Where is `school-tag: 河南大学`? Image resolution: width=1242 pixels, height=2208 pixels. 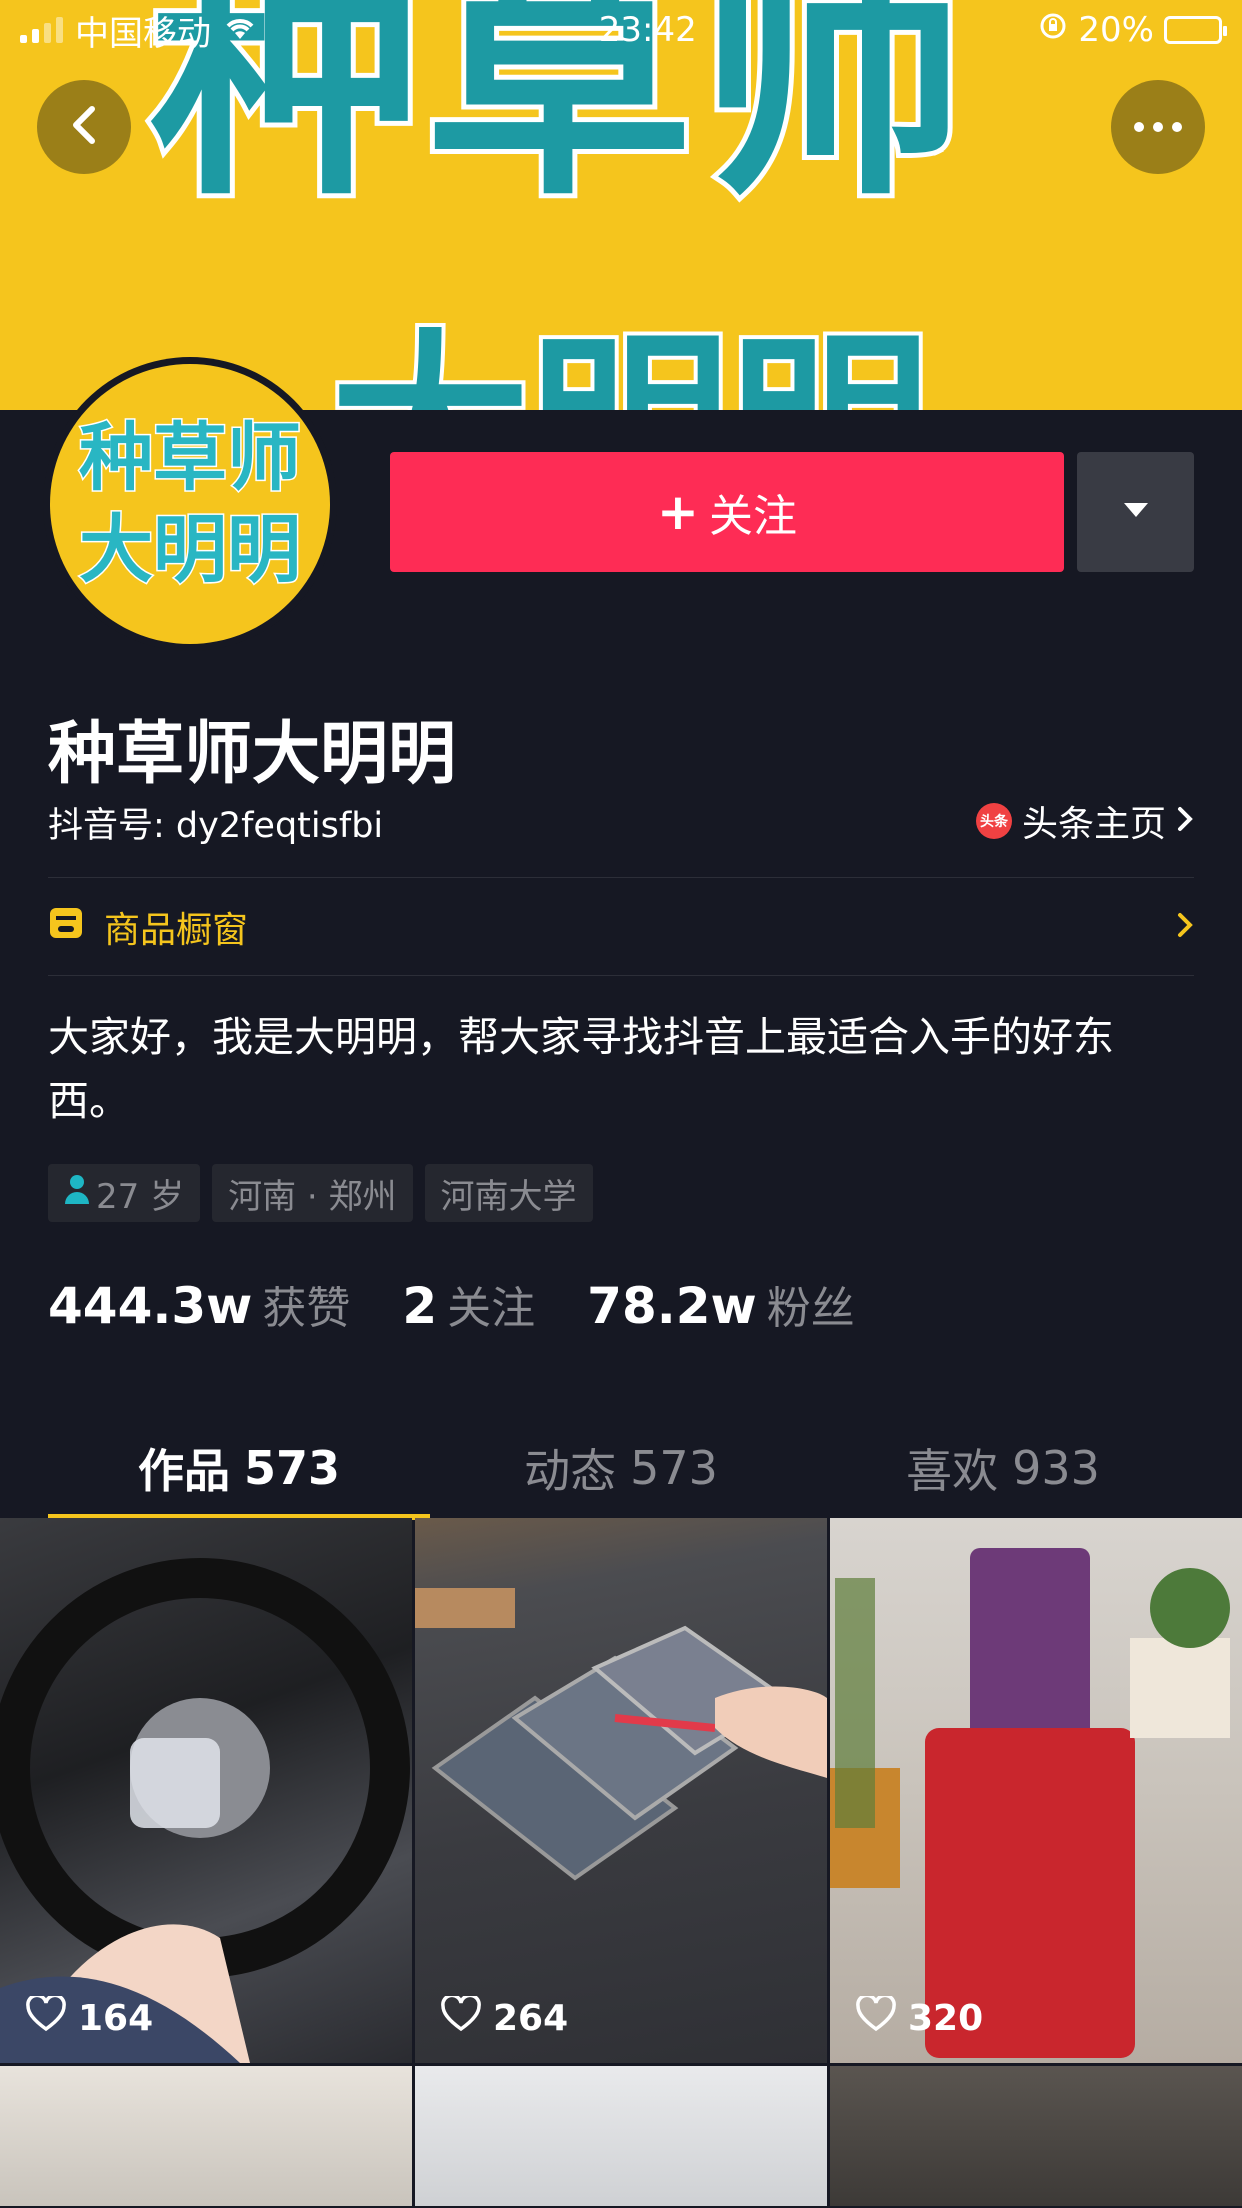
school-tag: 河南大学 is located at coordinates (508, 1193).